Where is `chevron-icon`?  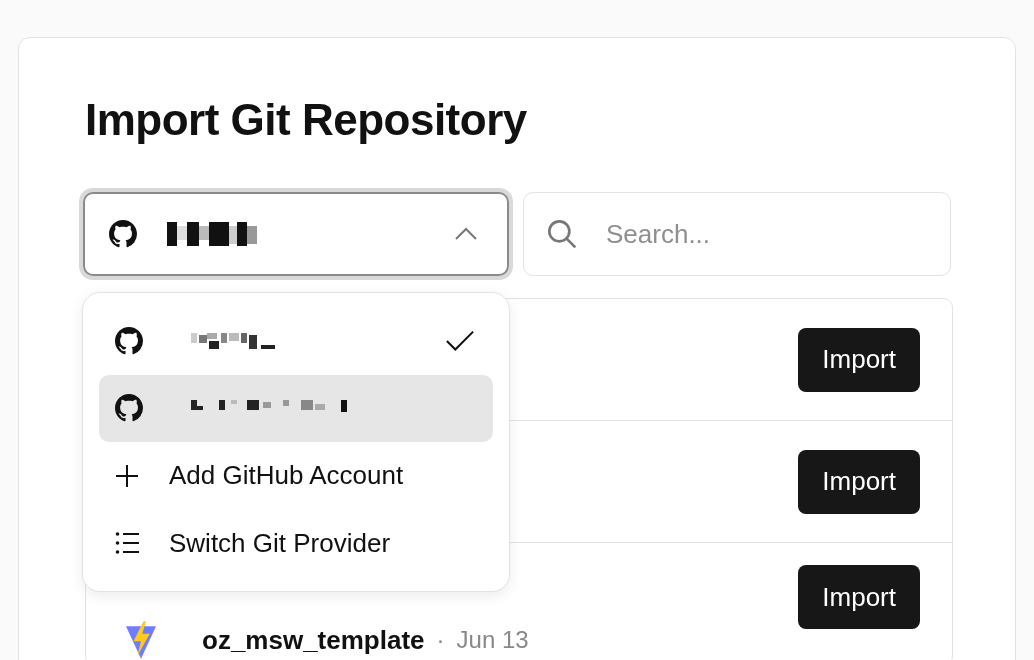
chevron-icon is located at coordinates (466, 234).